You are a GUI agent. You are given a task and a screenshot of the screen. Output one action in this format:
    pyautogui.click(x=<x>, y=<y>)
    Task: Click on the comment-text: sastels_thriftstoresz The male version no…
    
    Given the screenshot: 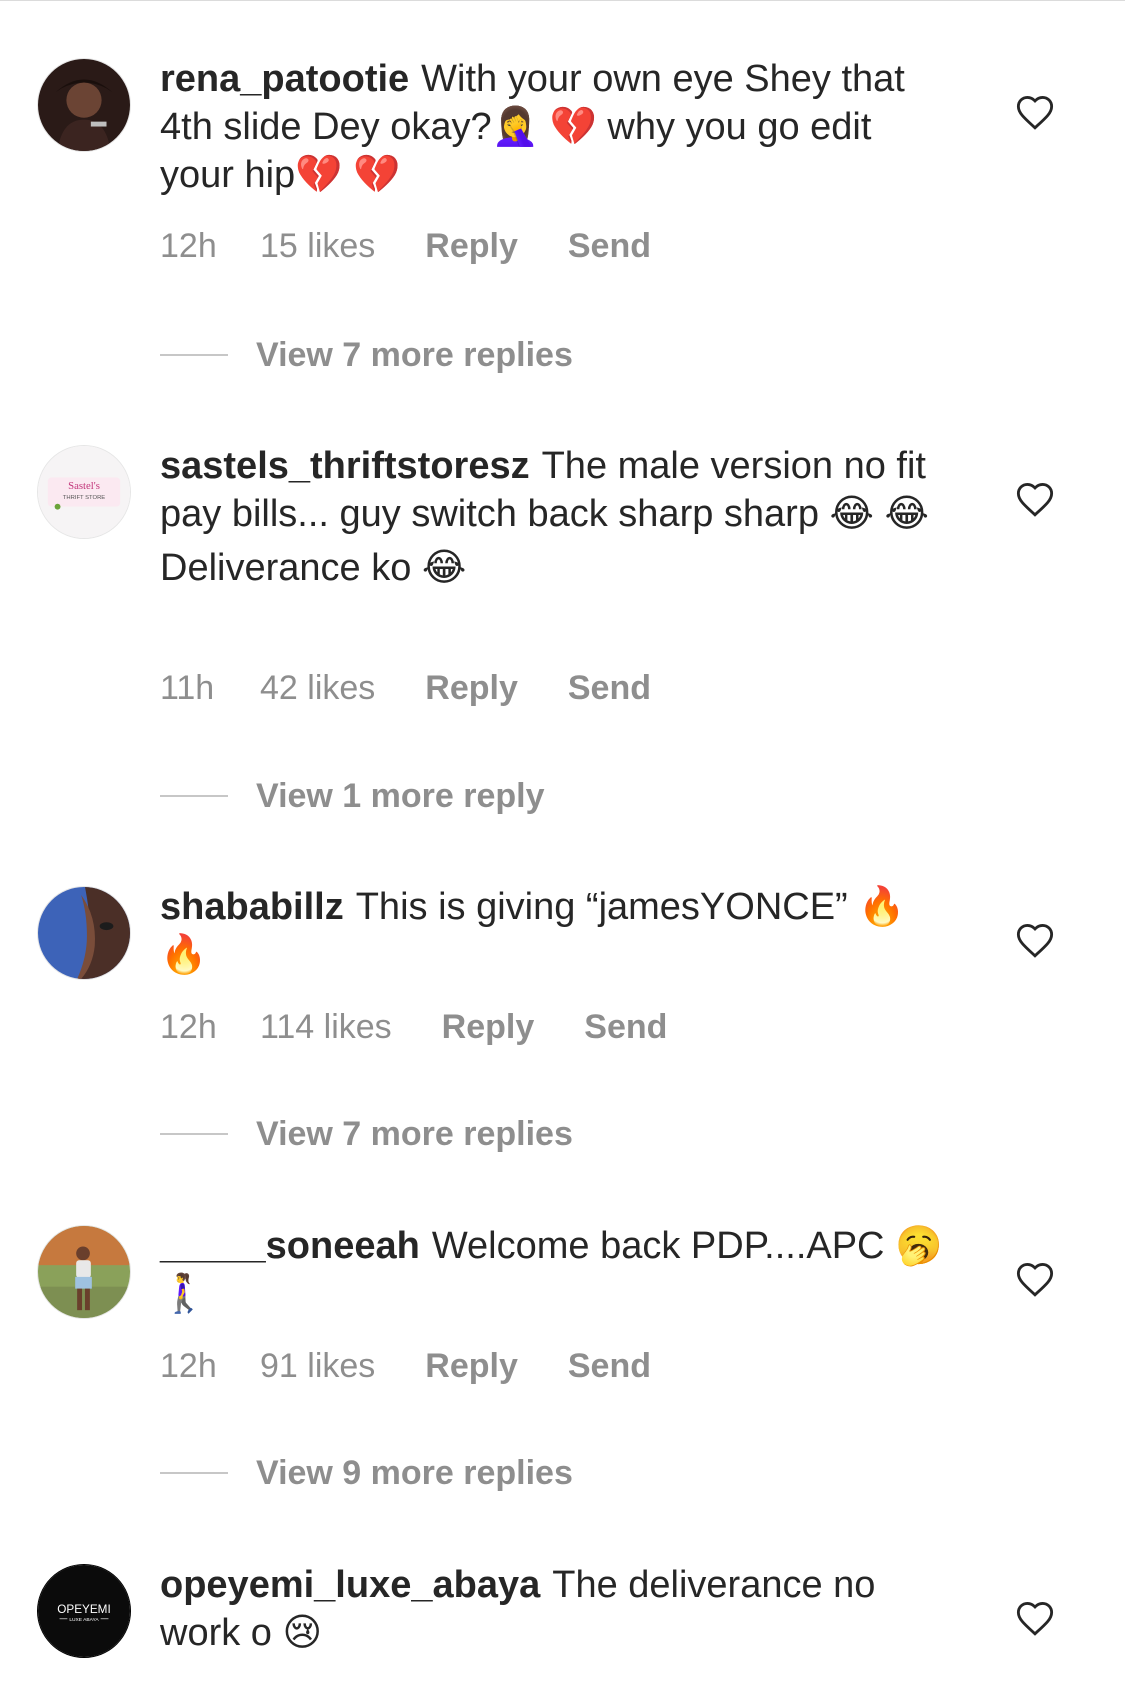 What is the action you would take?
    pyautogui.click(x=555, y=517)
    